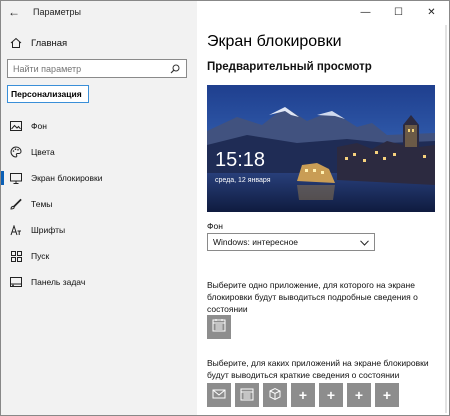 This screenshot has width=450, height=416. I want to click on sidebar-item-label: Панель задач, so click(58, 282).